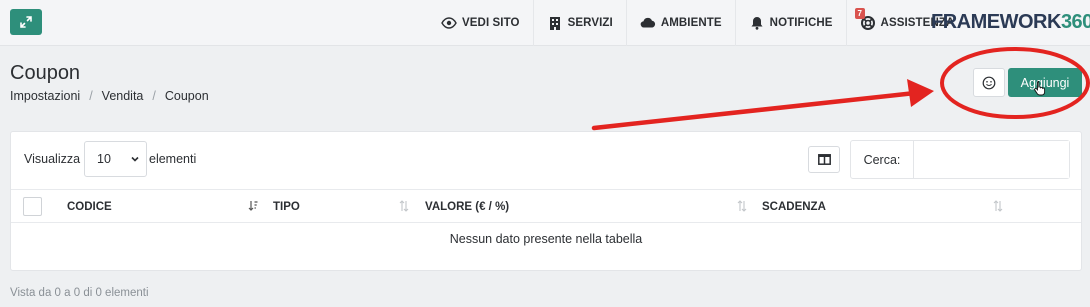 This screenshot has height=307, width=1090. I want to click on nav-label: VEDI SITO, so click(491, 23).